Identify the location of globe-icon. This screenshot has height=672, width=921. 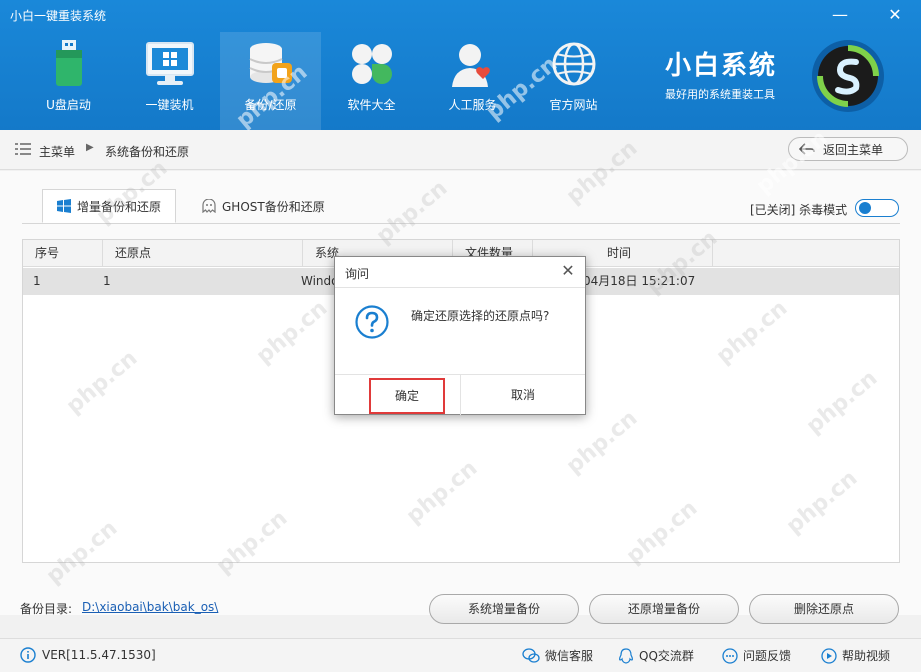
(574, 64).